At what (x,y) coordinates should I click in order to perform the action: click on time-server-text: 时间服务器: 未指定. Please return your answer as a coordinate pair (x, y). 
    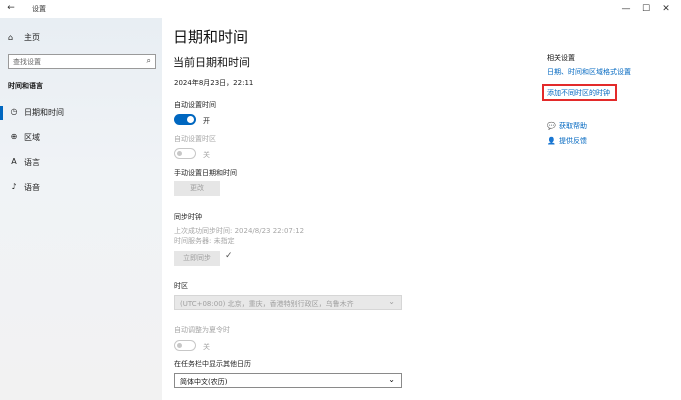
    Looking at the image, I should click on (204, 241).